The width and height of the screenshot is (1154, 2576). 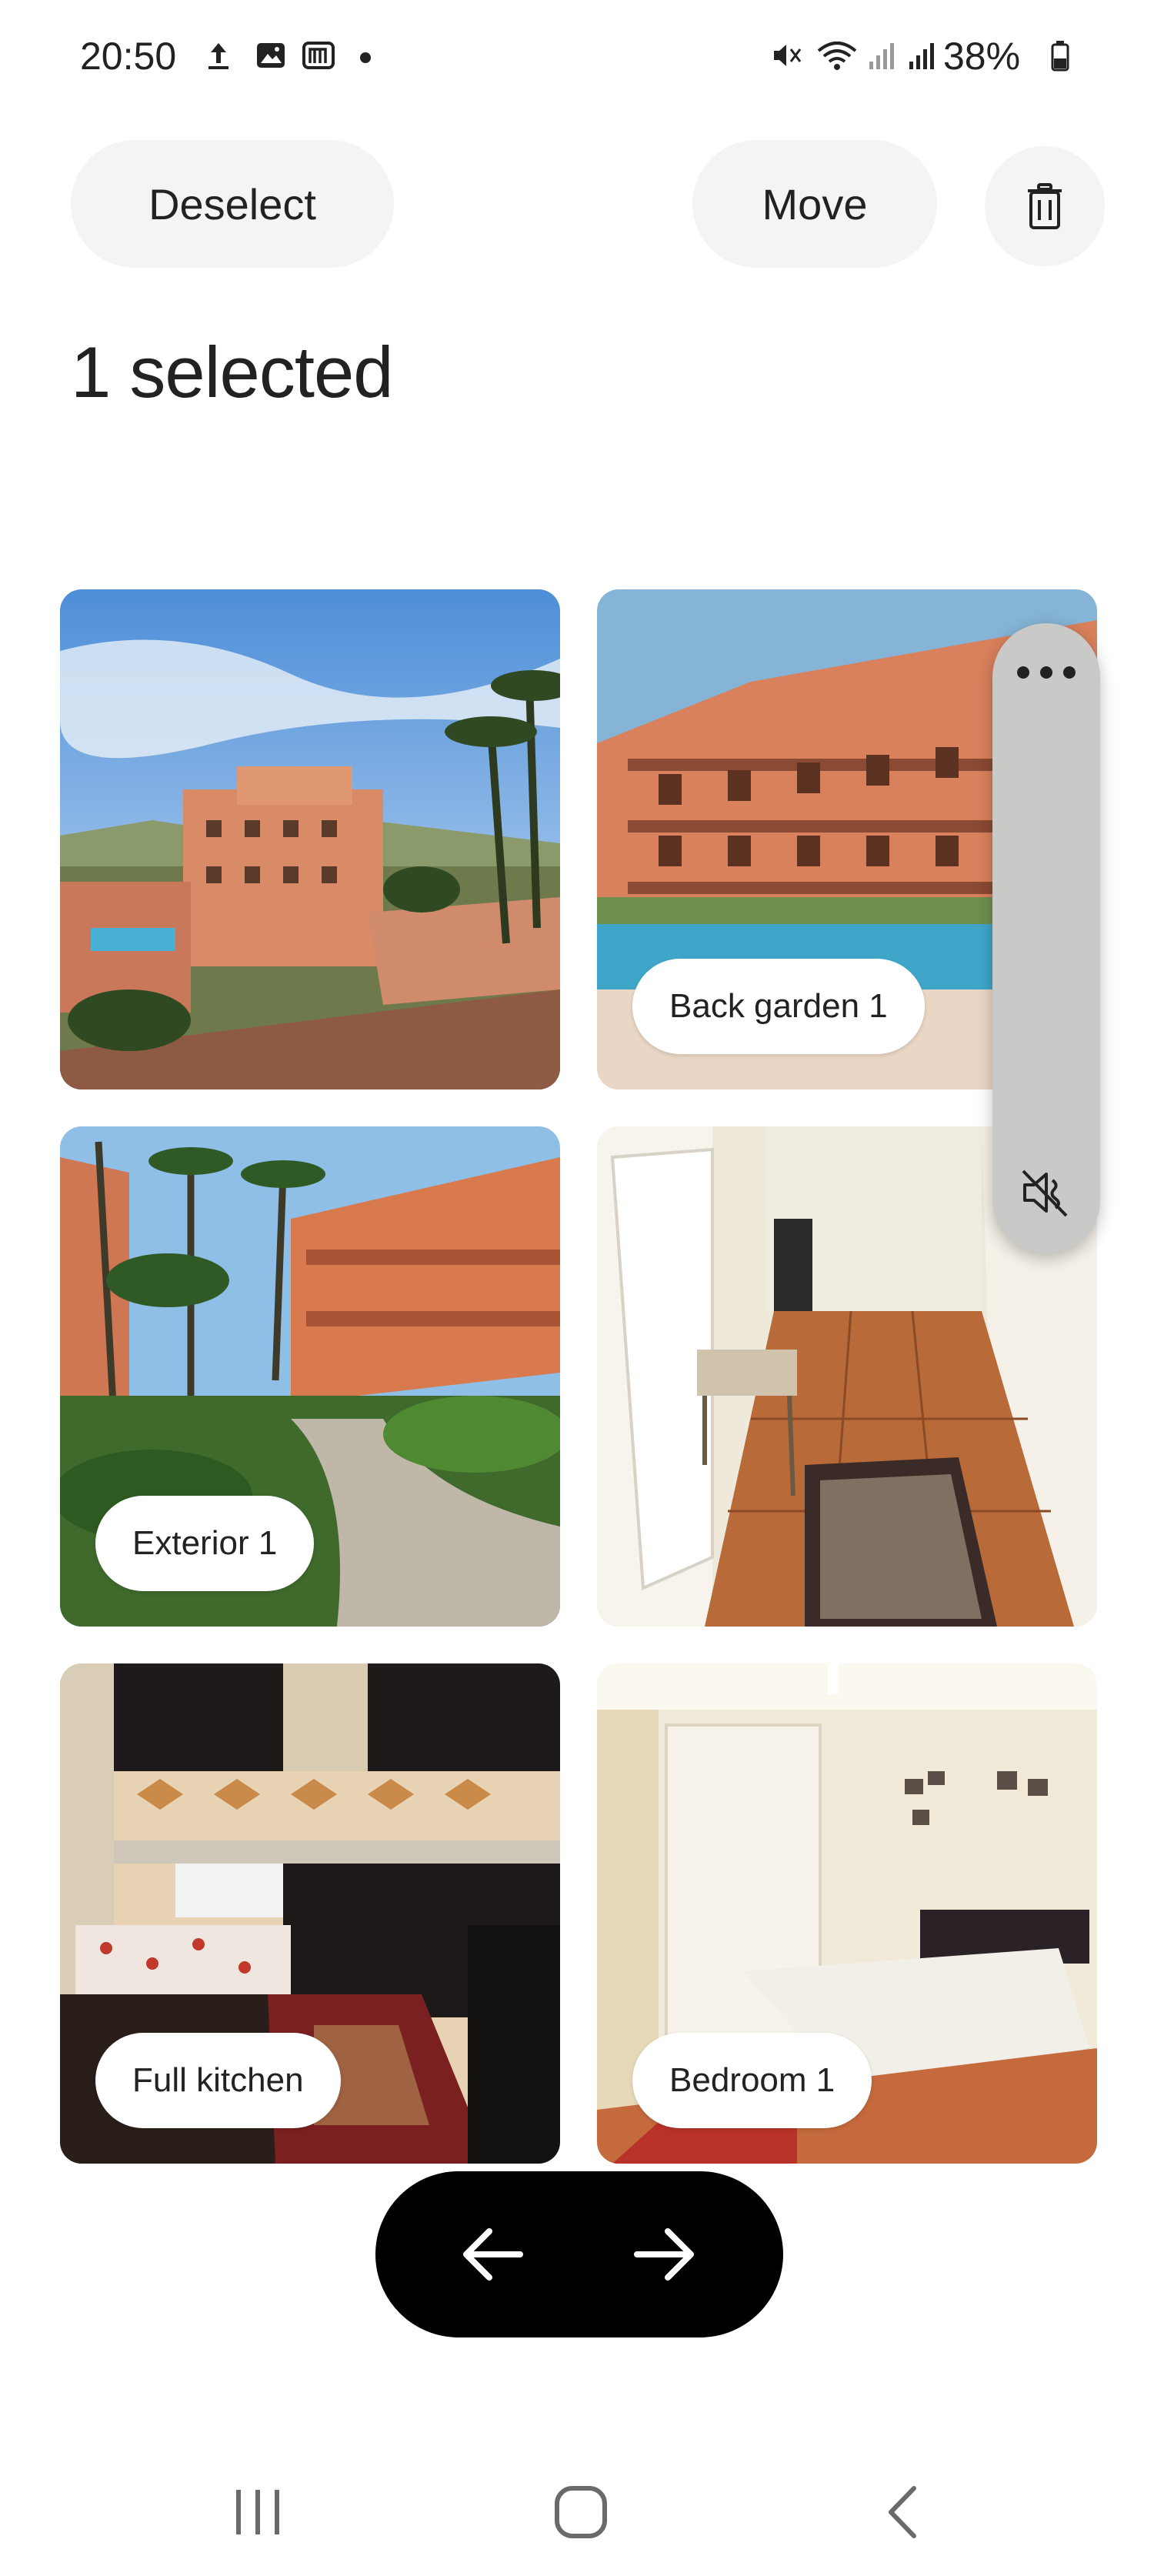 What do you see at coordinates (577, 58) in the screenshot?
I see `status-bar: 20:50 38%` at bounding box center [577, 58].